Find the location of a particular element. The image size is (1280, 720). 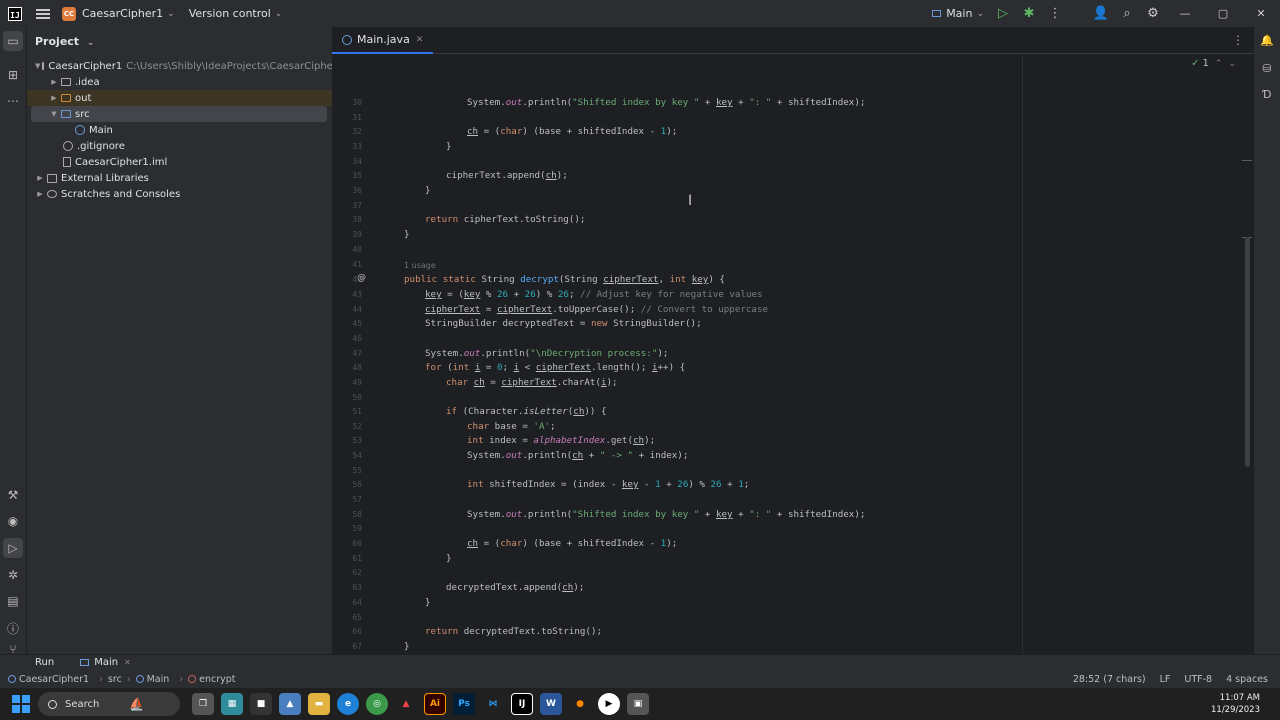

photoshop-icon: Ps is located at coordinates (464, 704).